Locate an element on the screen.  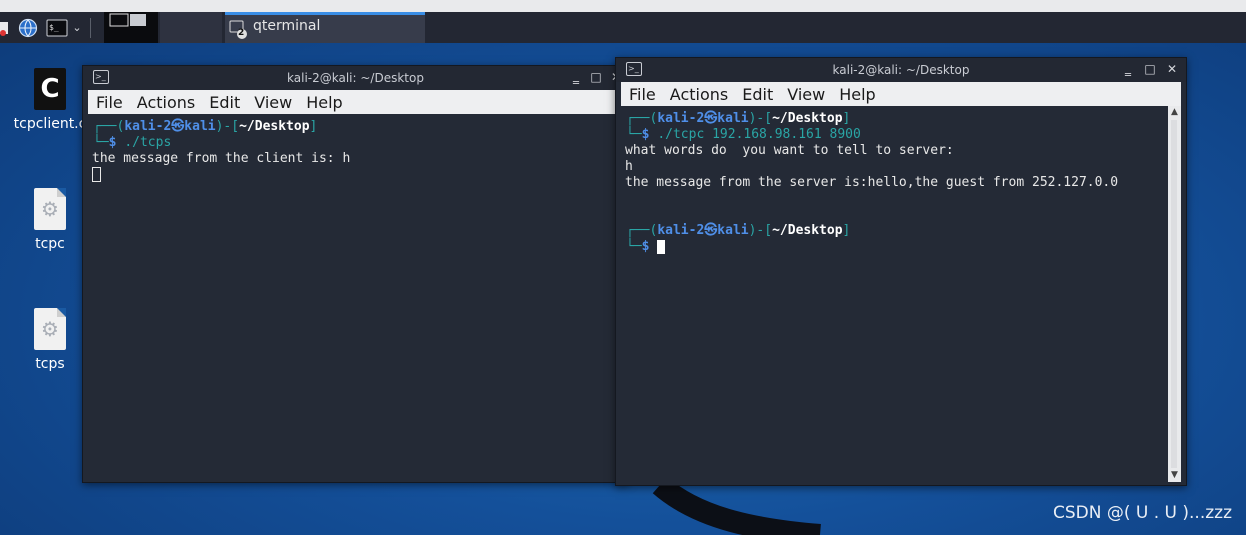
top-strip is located at coordinates (623, 6).